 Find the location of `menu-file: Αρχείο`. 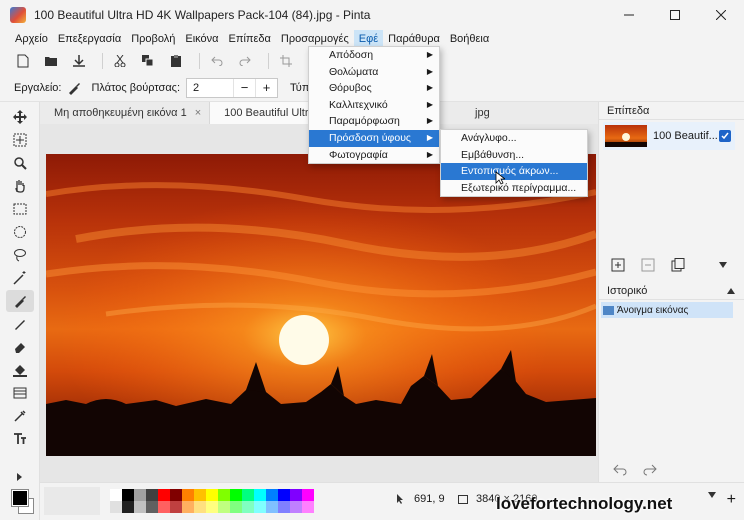

menu-file: Αρχείο is located at coordinates (31, 39).